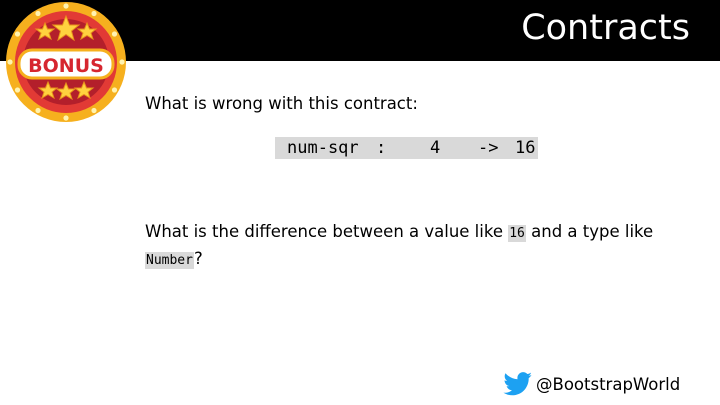 The width and height of the screenshot is (720, 405). Describe the element at coordinates (488, 148) in the screenshot. I see `contract-arrow: ->` at that location.